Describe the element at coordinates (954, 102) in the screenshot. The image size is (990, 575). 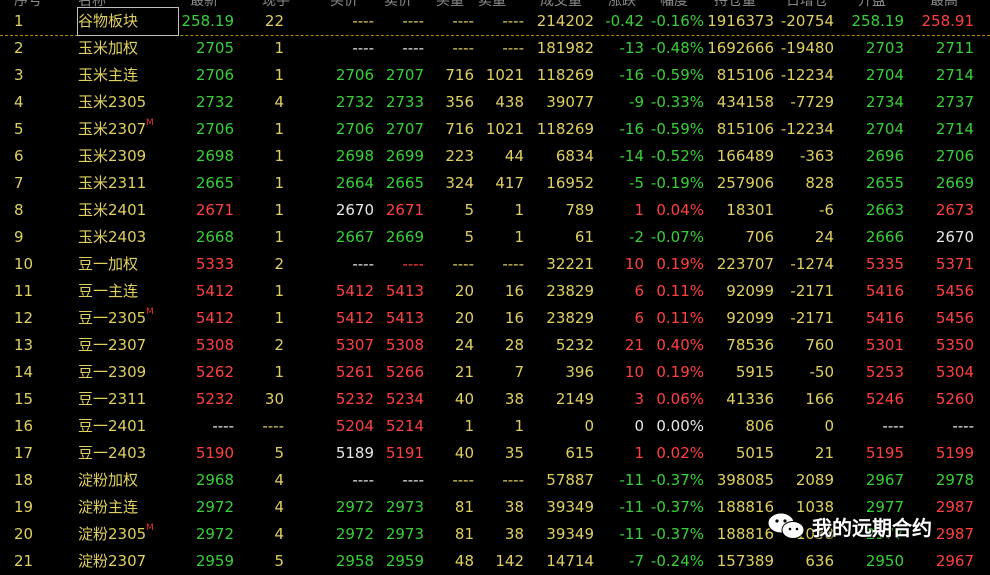
I see `cell-high: 2737` at that location.